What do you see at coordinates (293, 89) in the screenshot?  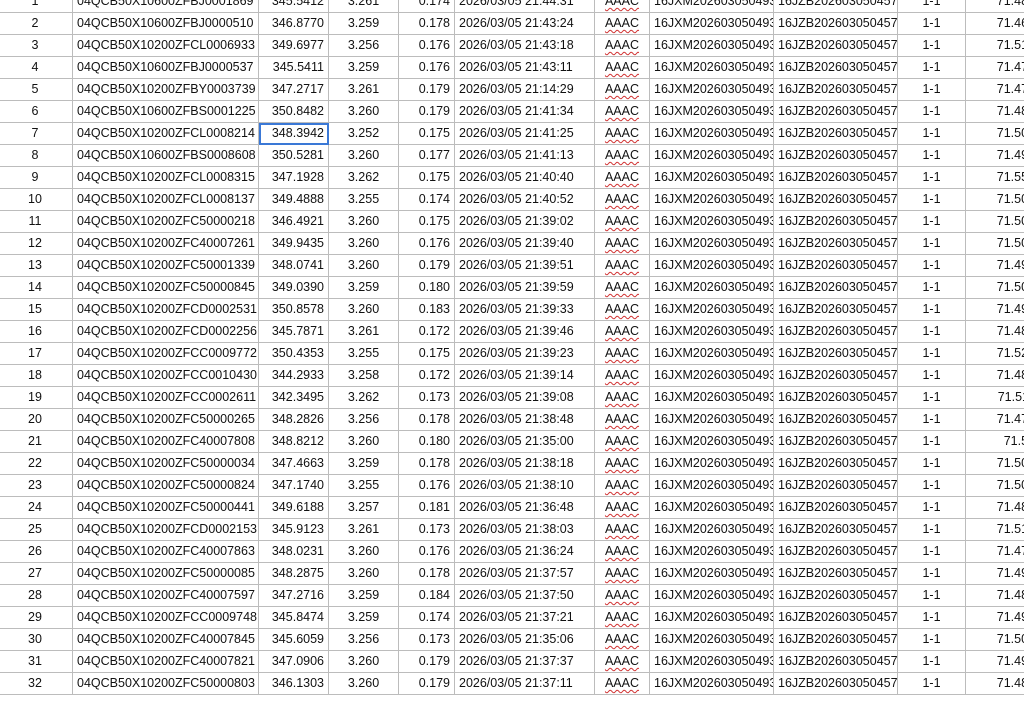 I see `weight-cell: 347.2717` at bounding box center [293, 89].